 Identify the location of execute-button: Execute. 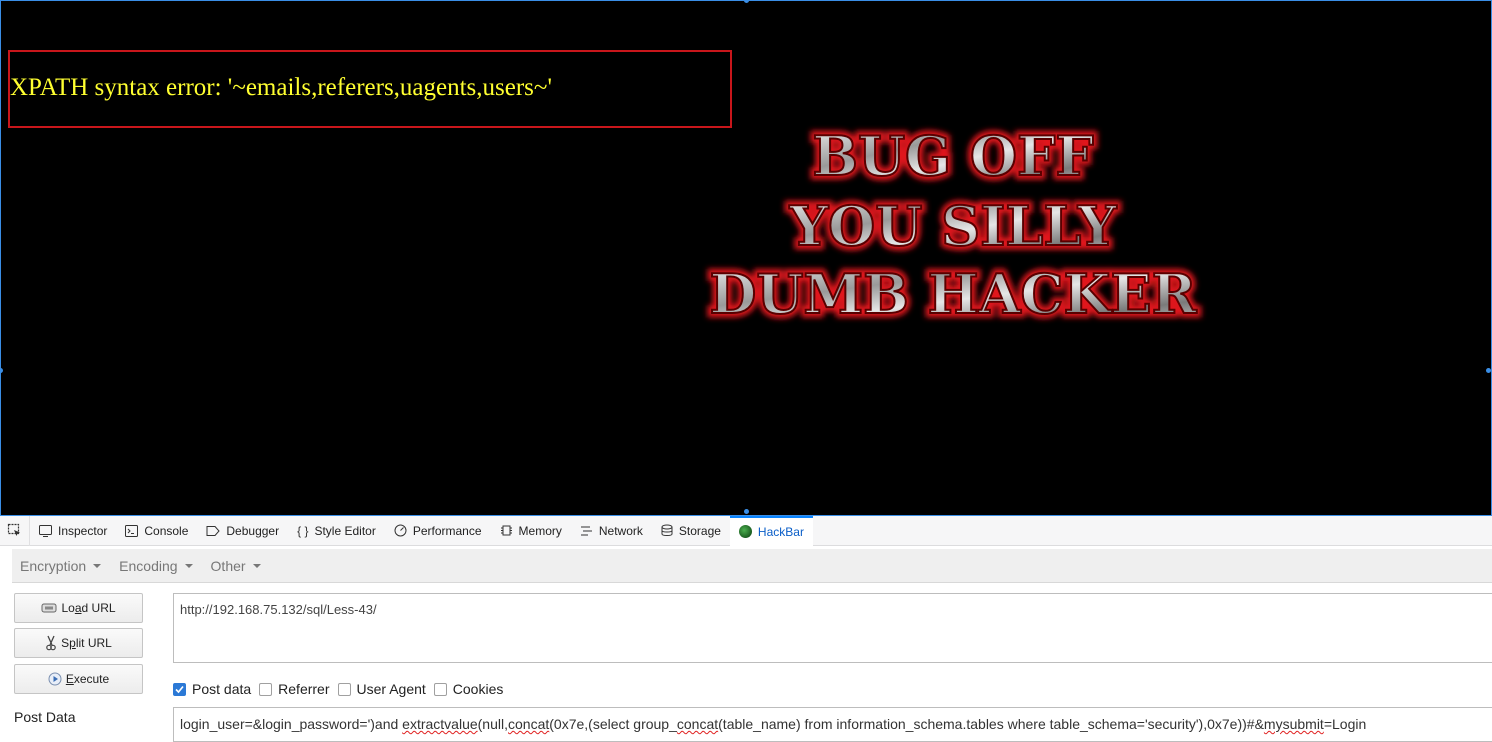
(78, 679).